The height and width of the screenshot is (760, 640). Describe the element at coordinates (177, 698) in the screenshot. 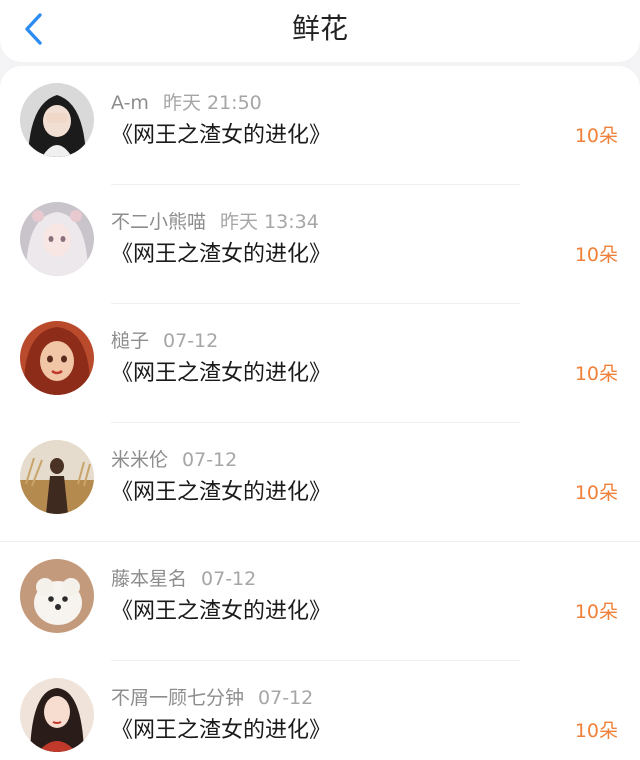

I see `username: 不屑一顾七分钟` at that location.